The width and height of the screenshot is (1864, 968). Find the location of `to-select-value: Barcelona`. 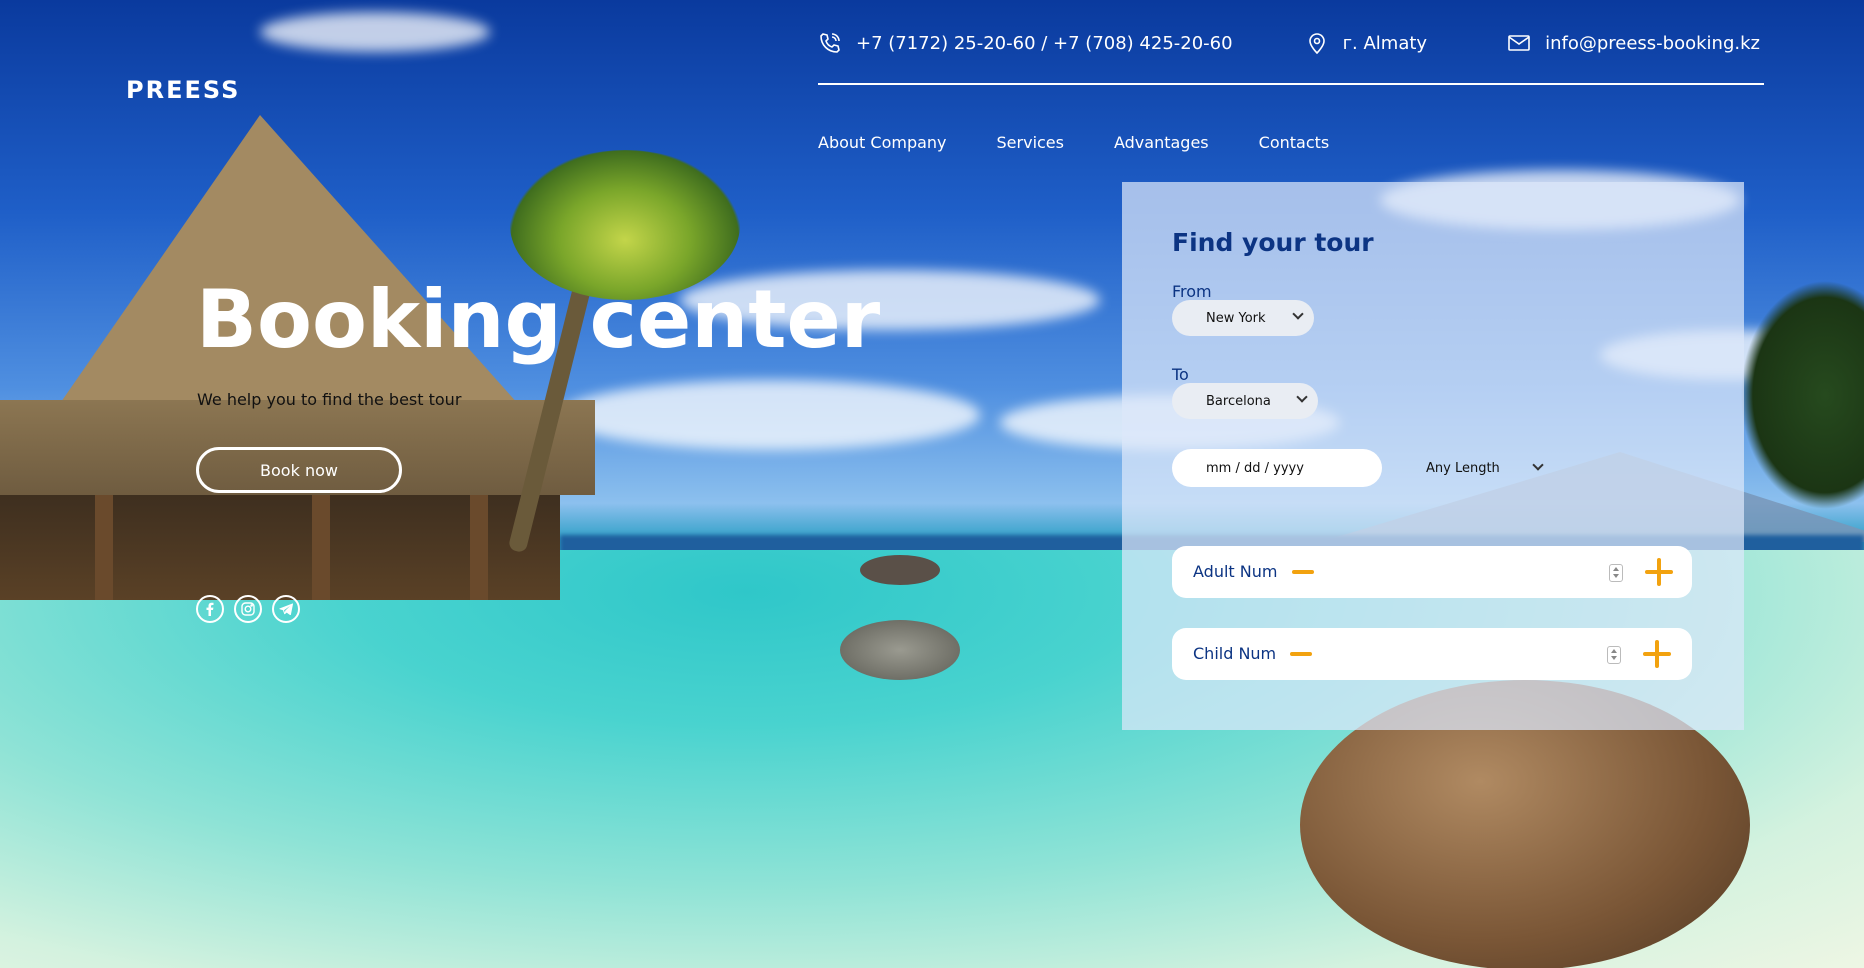

to-select-value: Barcelona is located at coordinates (1238, 401).